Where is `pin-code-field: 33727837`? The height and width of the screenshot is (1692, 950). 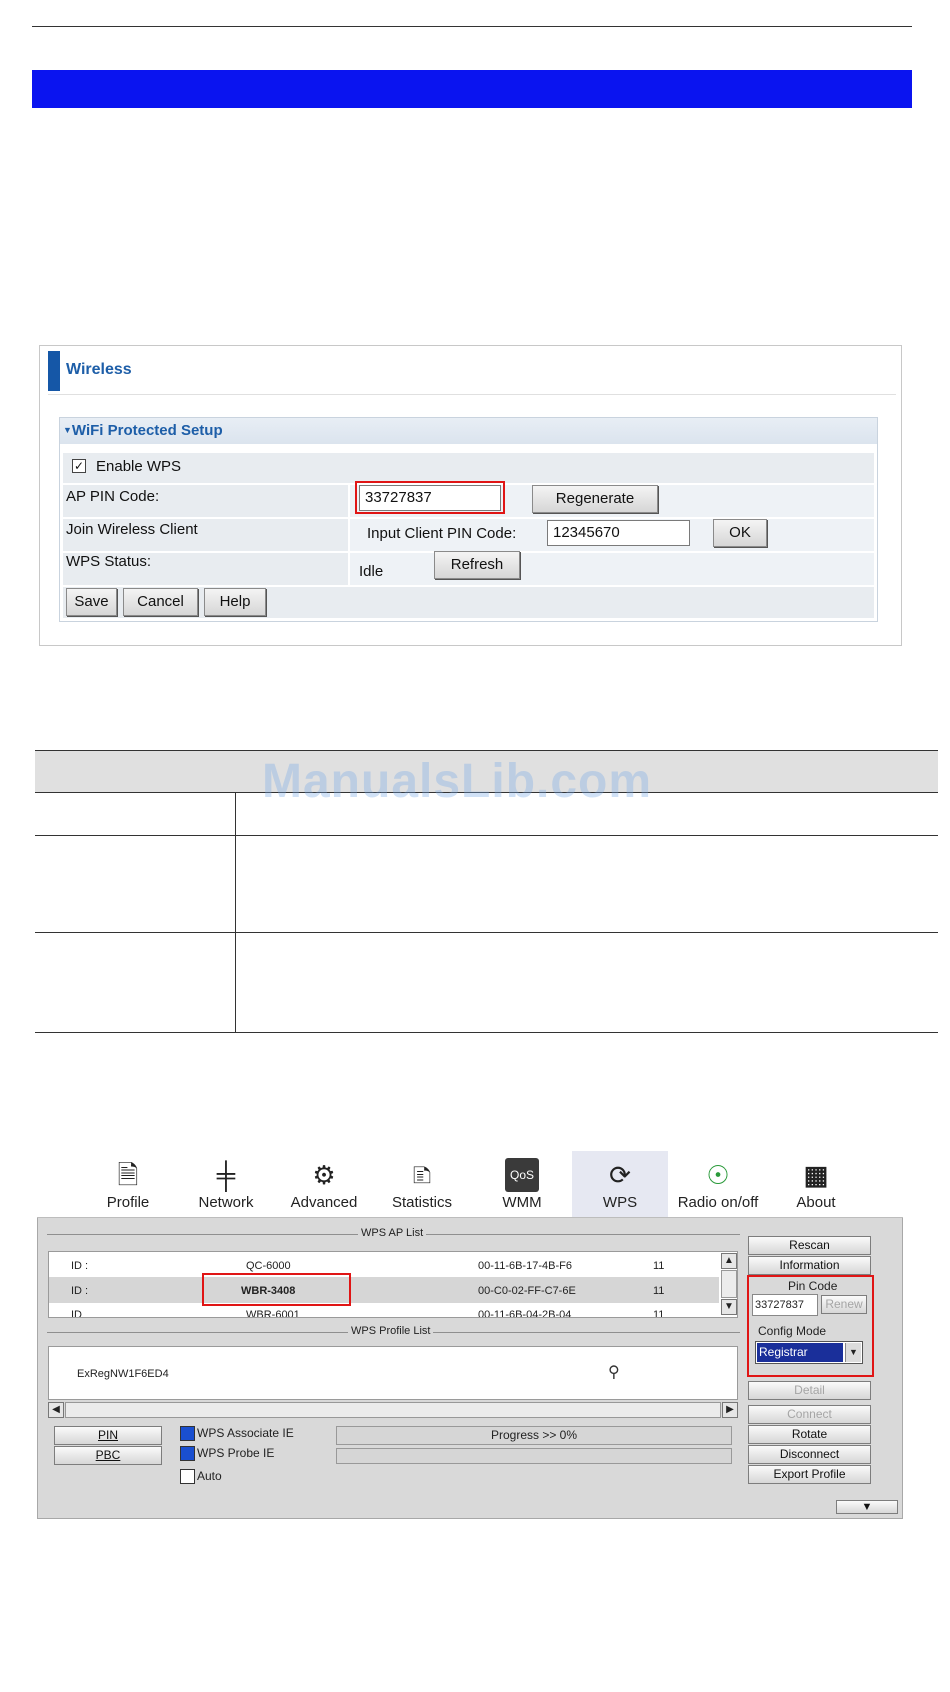 pin-code-field: 33727837 is located at coordinates (785, 1305).